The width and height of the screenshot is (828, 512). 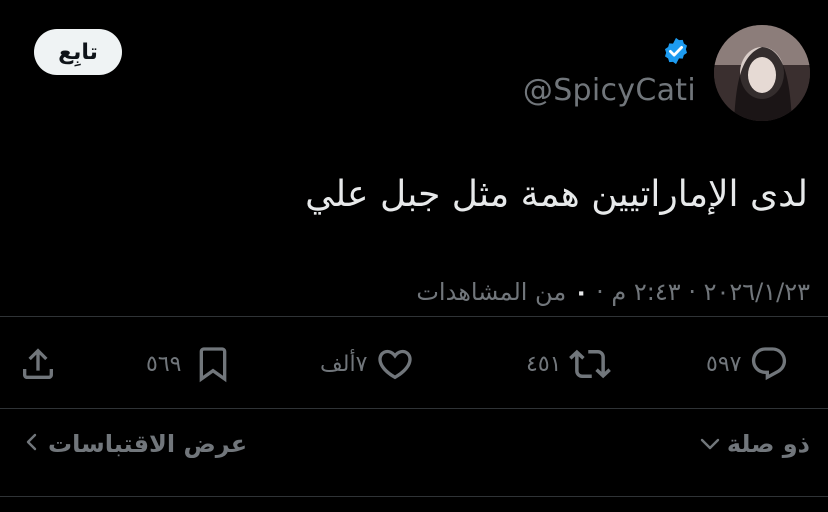 I want to click on bookmark-count: ٥٦٩, so click(x=164, y=364).